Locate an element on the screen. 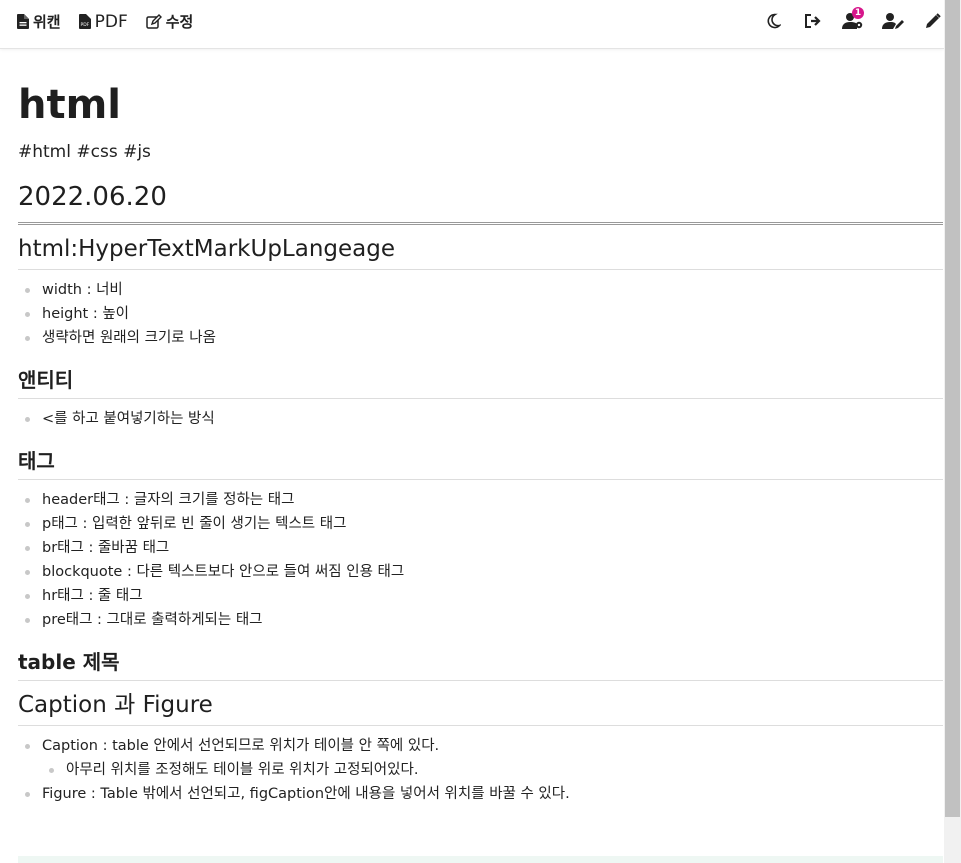  toolbar-left: 위캔 PDF PDF 수정 is located at coordinates (114, 21).